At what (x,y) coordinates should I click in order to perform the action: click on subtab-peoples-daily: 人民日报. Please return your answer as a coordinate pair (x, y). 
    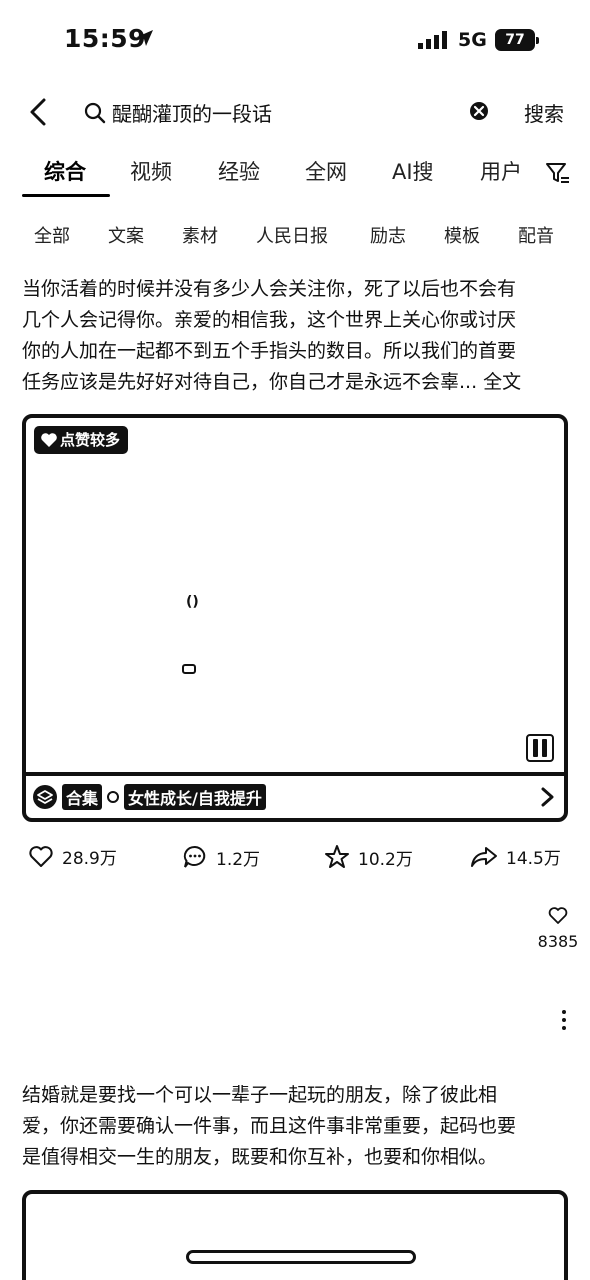
    Looking at the image, I should click on (292, 235).